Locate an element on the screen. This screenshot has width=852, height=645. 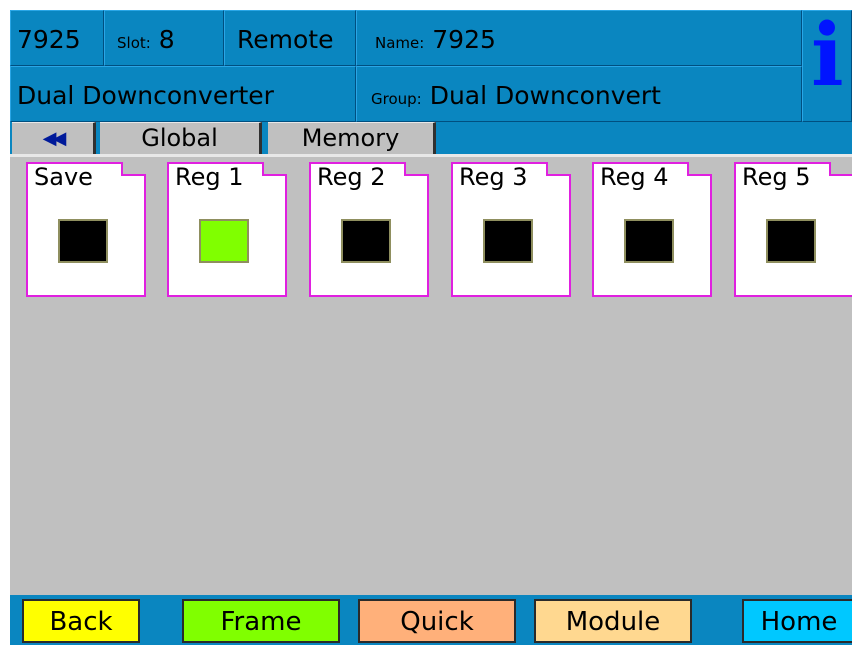
slot-label: Slot: is located at coordinates (134, 43).